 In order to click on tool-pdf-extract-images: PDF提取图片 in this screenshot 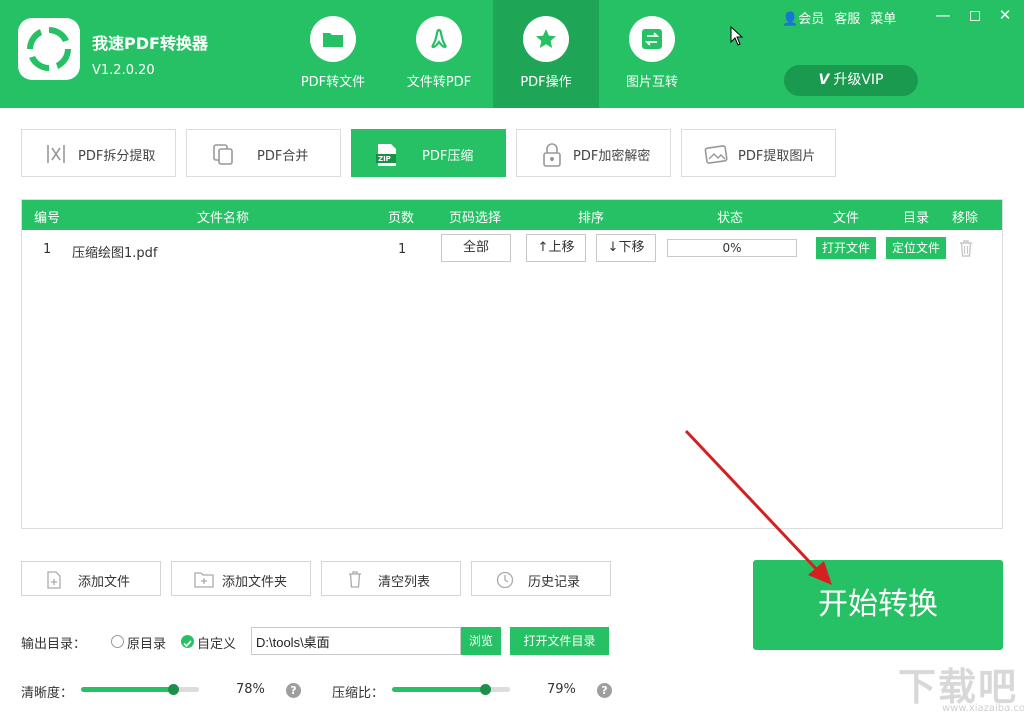, I will do `click(758, 153)`.